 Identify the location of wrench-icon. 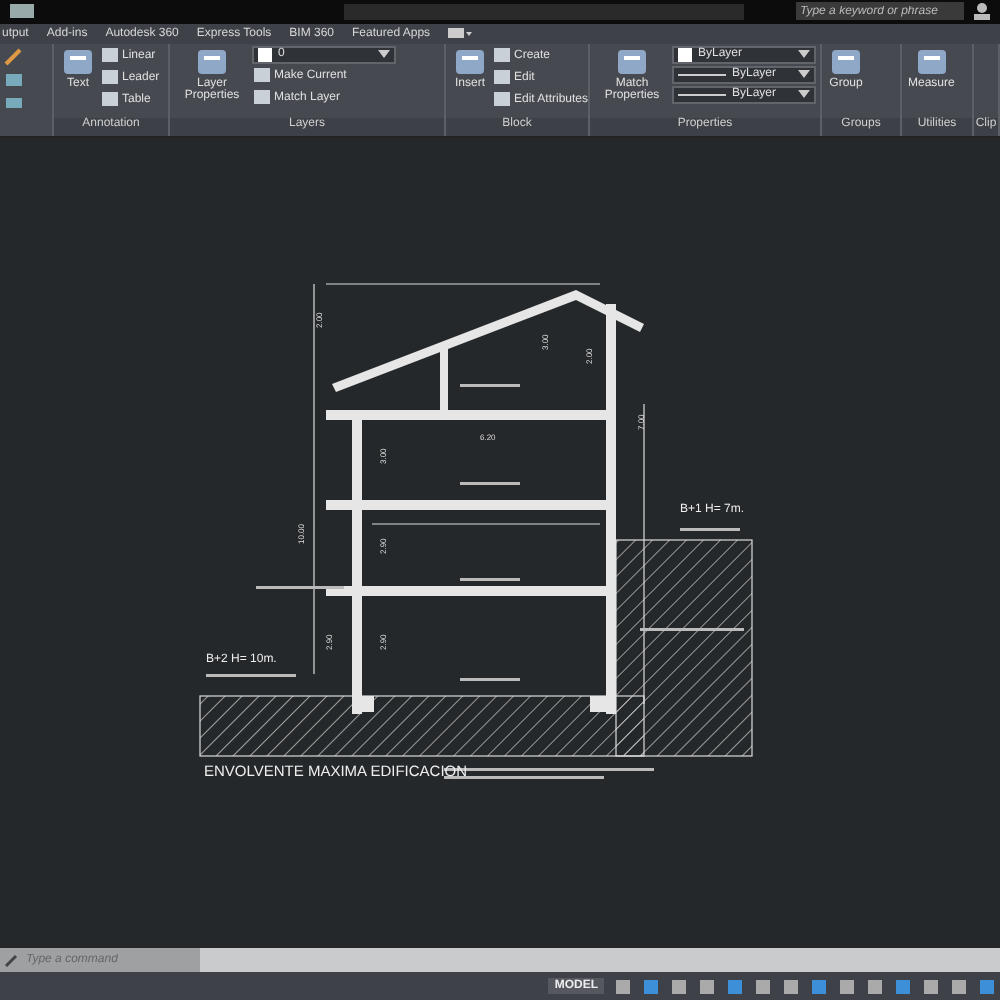
(12, 959).